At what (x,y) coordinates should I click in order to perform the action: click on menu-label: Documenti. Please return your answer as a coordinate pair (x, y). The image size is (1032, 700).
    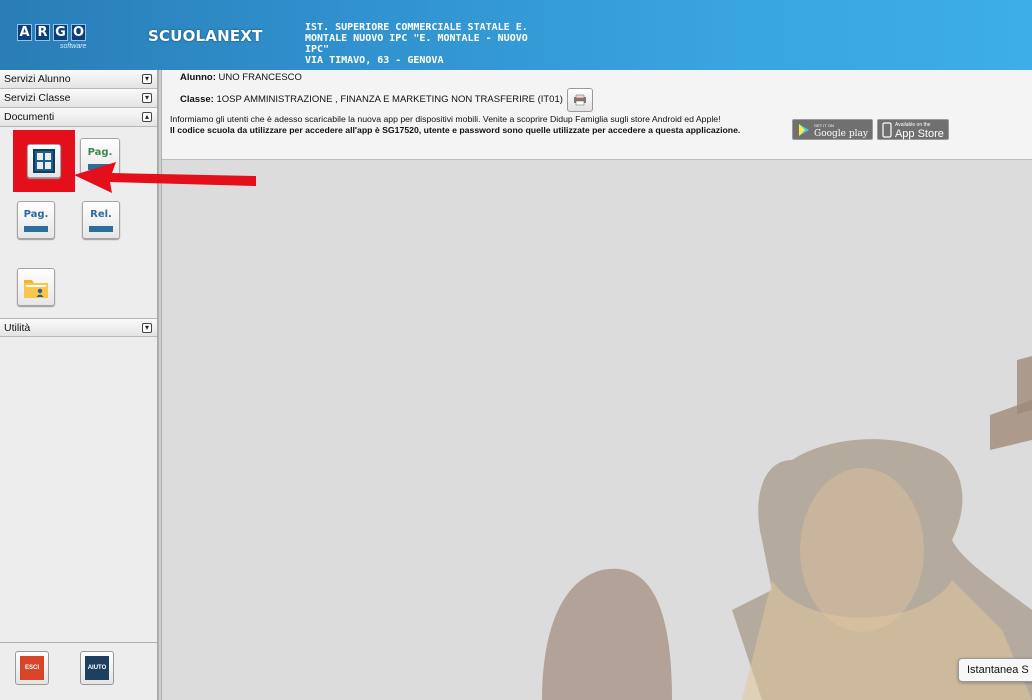
    Looking at the image, I should click on (29, 117).